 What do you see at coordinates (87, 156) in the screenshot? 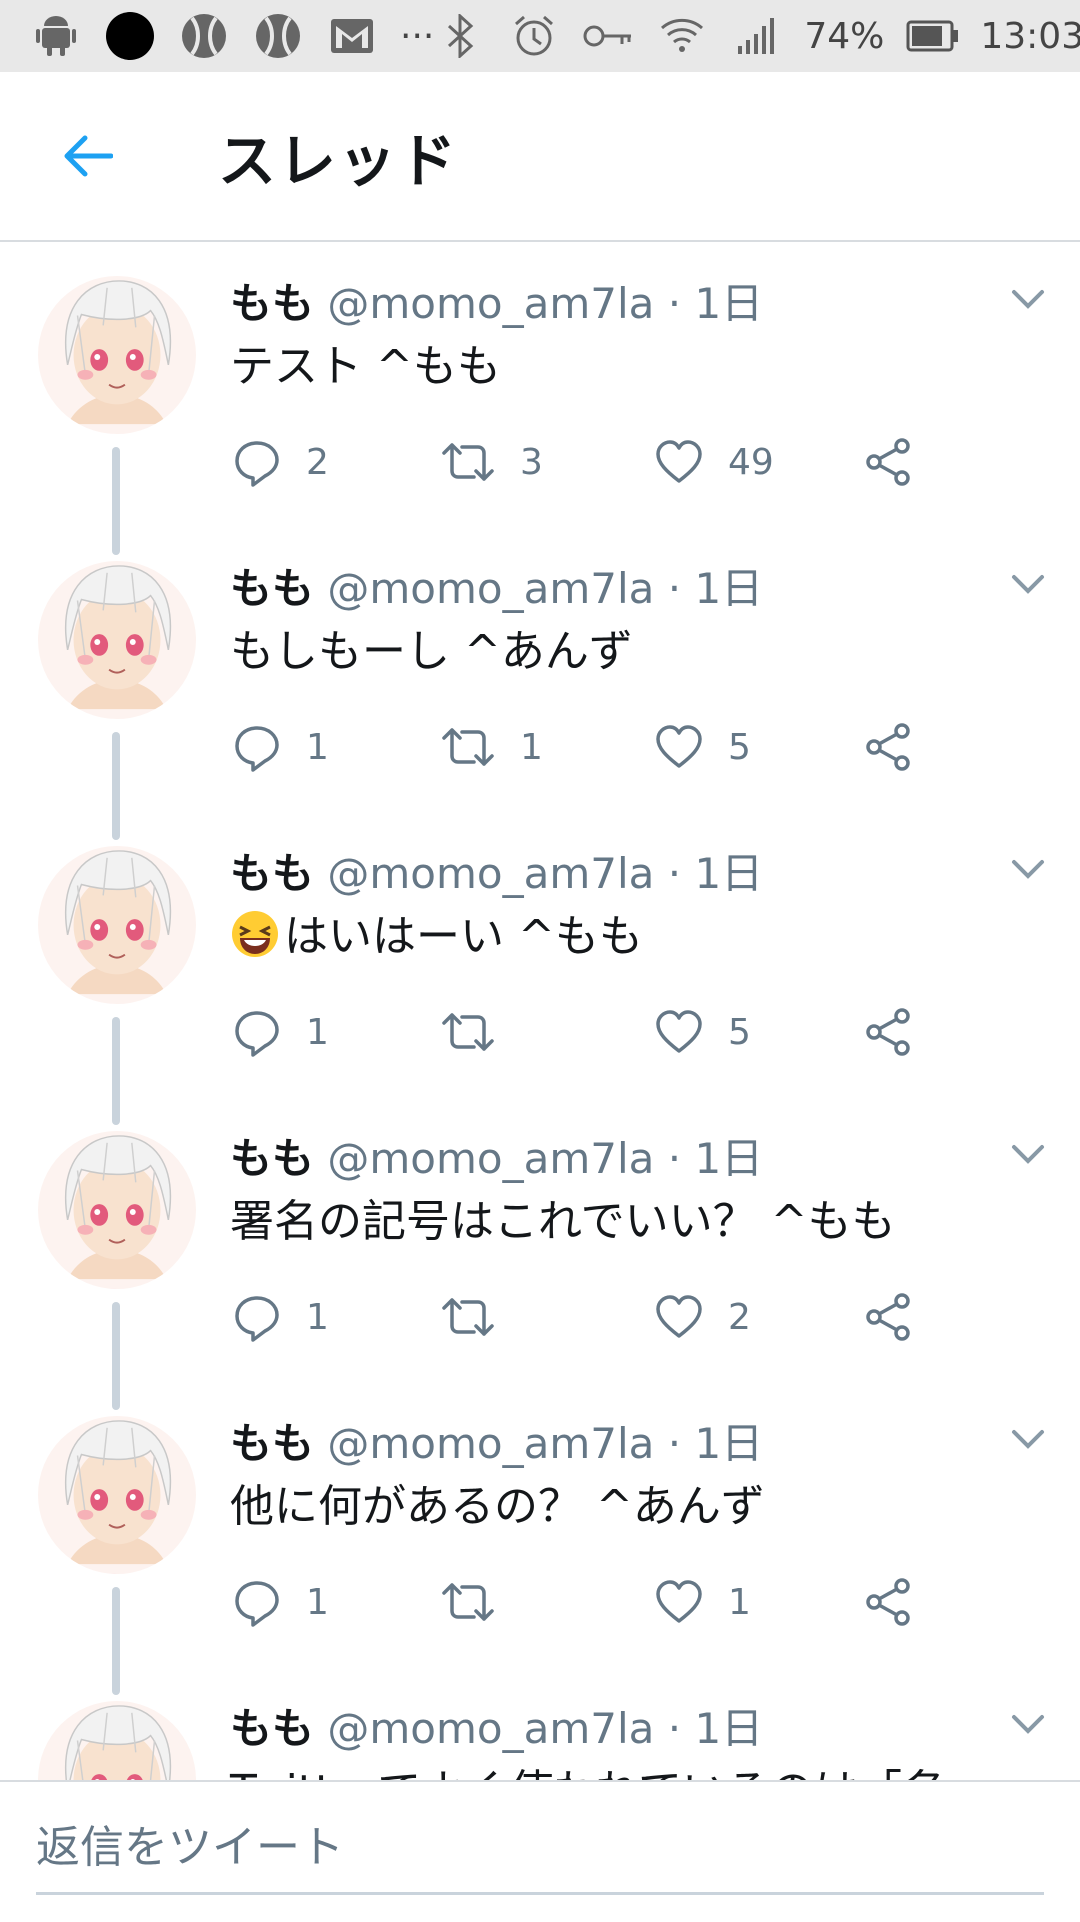
I see `back-button` at bounding box center [87, 156].